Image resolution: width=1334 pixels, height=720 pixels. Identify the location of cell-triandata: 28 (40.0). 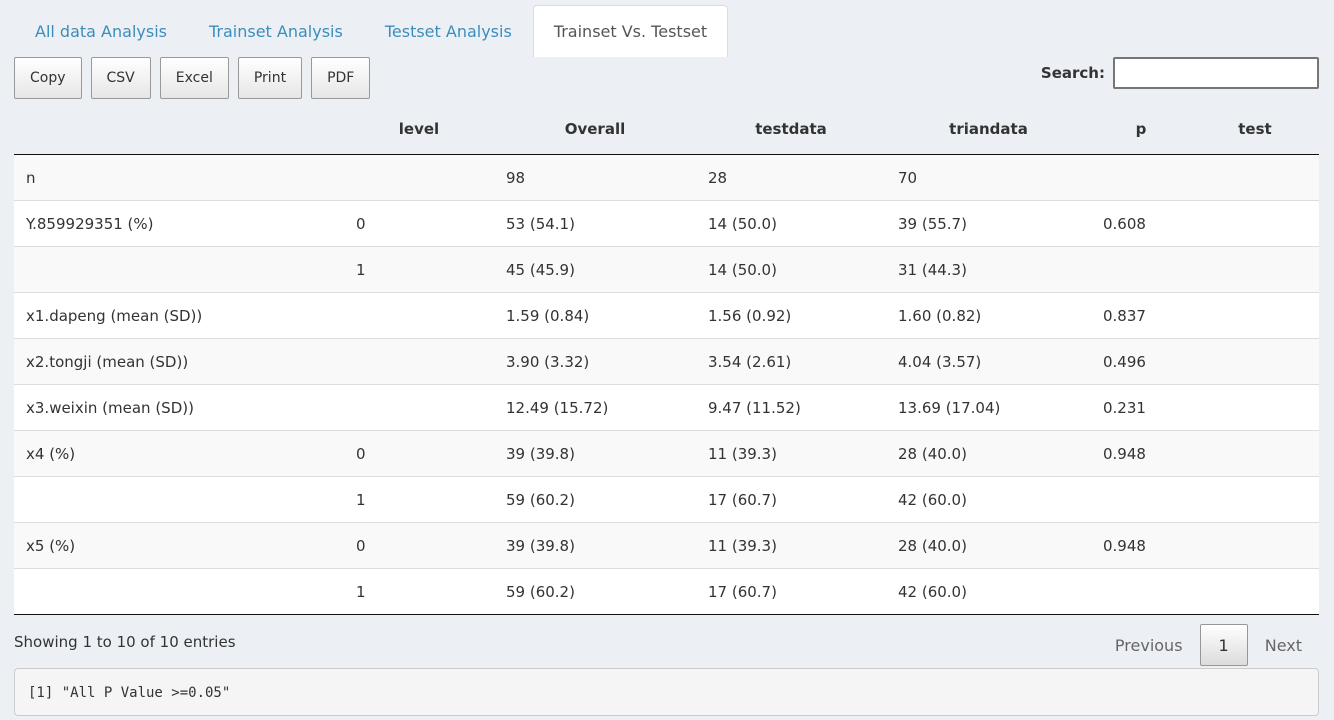
(988, 453).